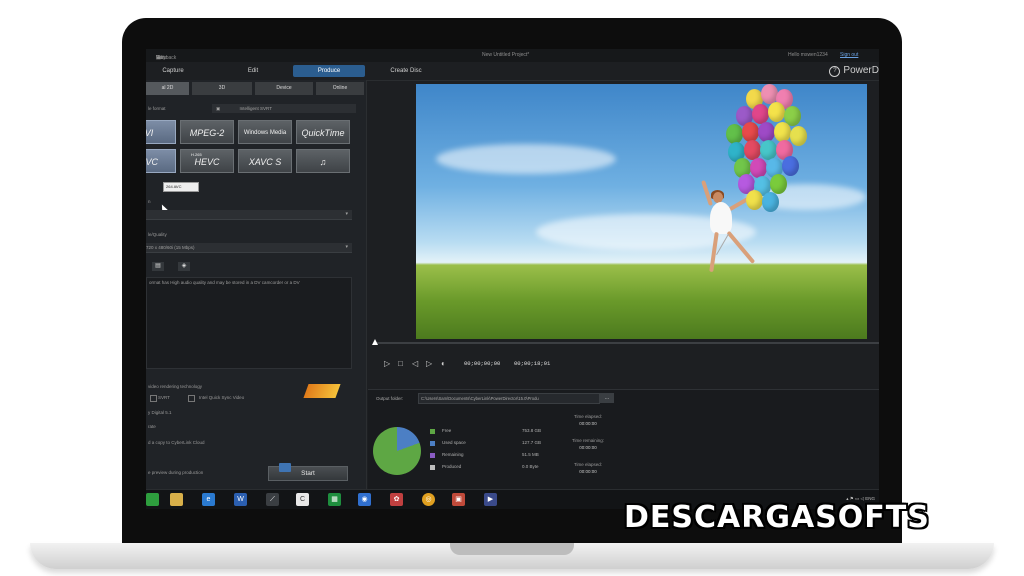 The width and height of the screenshot is (1024, 576). Describe the element at coordinates (207, 161) in the screenshot. I see `format-hevc-button: H.265 HEVC` at that location.